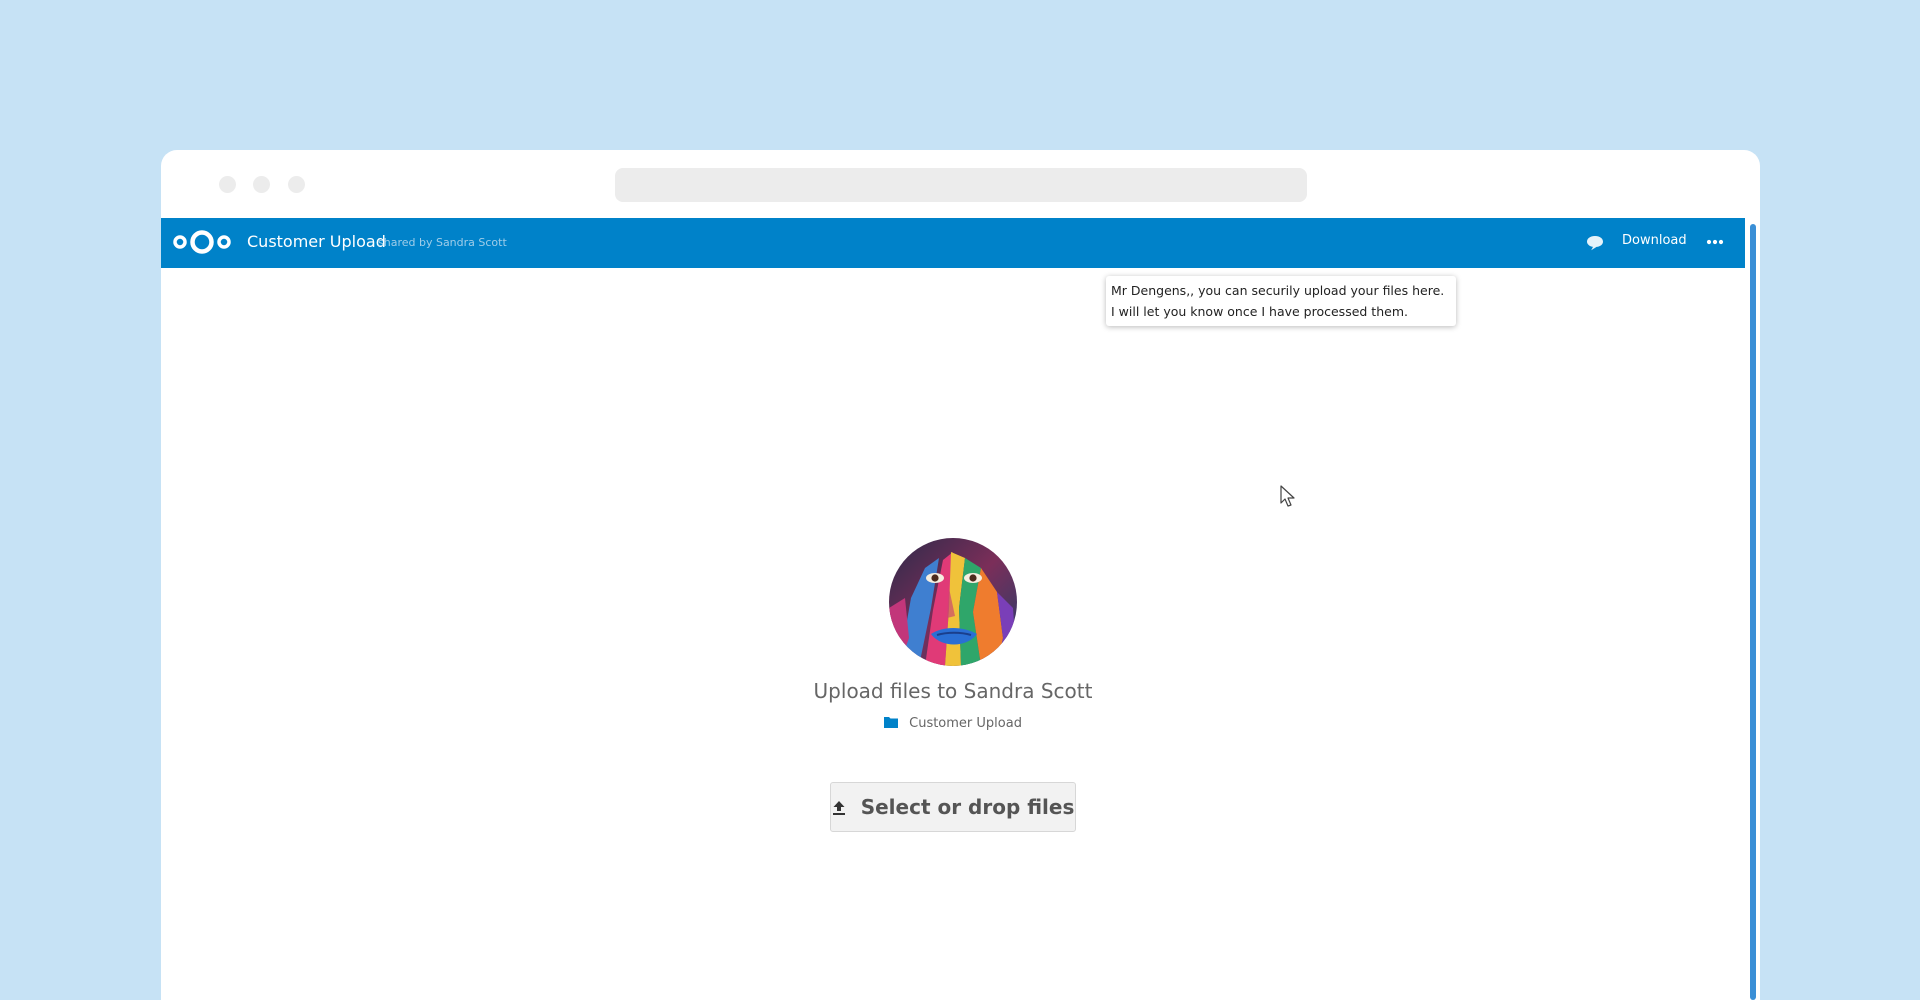 The height and width of the screenshot is (1000, 1920). Describe the element at coordinates (296, 184) in the screenshot. I see `window-maximize-dot` at that location.